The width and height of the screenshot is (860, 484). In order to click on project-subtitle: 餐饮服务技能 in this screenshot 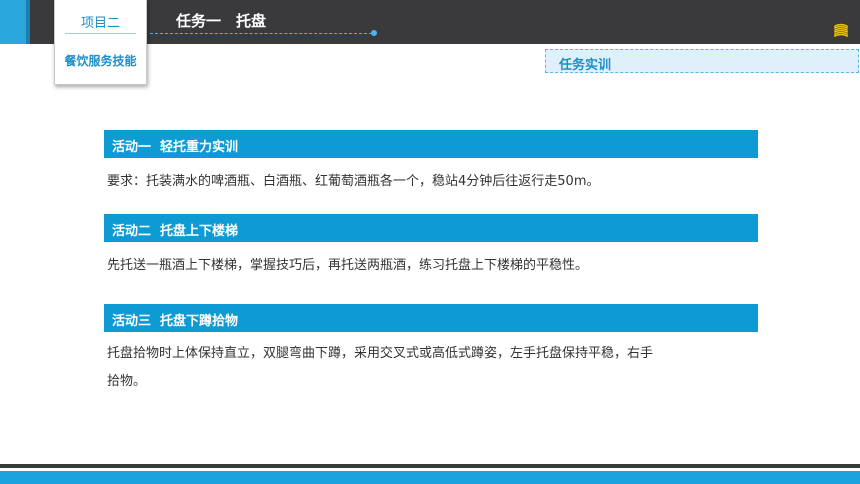, I will do `click(100, 61)`.